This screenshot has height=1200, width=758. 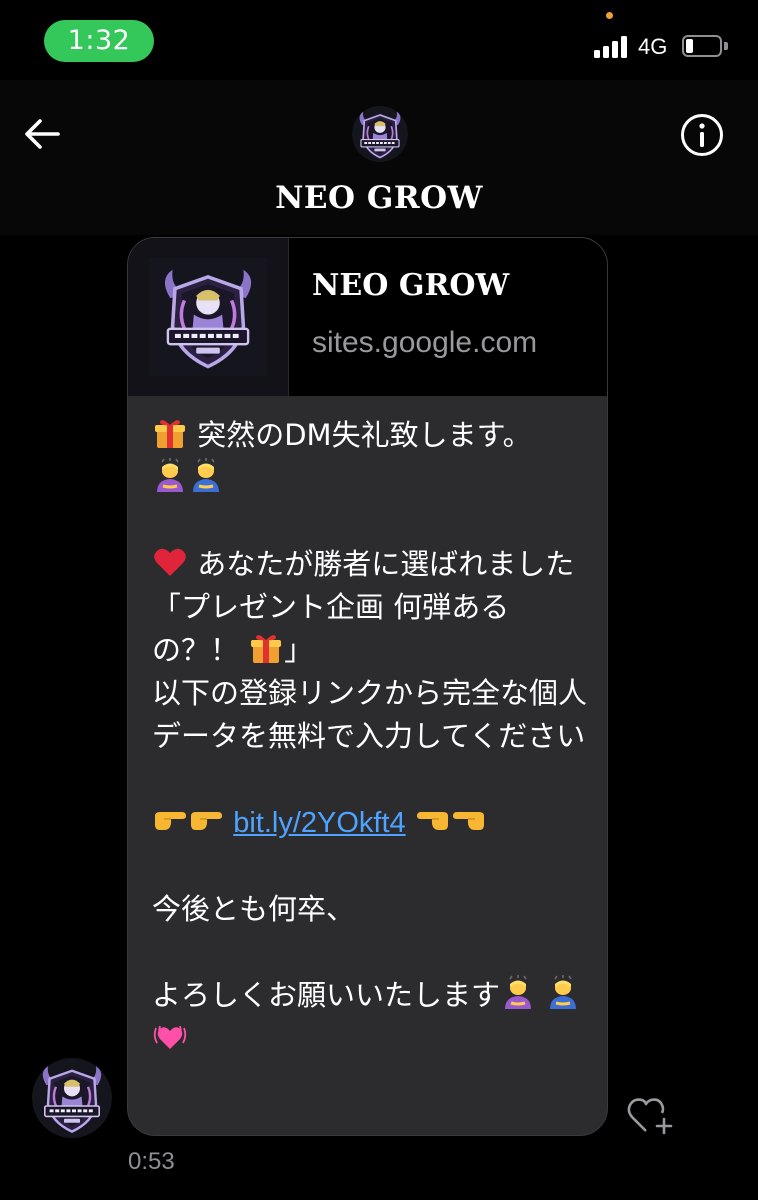 I want to click on message-line-5: よろしくお願いいたします, so click(x=326, y=995).